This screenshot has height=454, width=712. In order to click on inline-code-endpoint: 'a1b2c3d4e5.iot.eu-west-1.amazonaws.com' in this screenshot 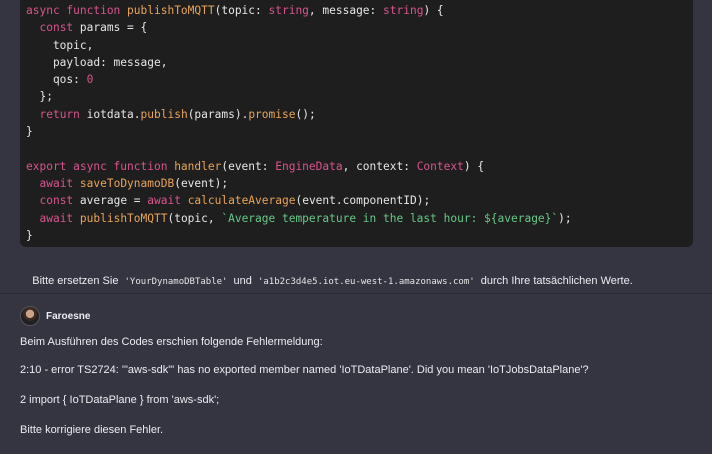, I will do `click(366, 282)`.